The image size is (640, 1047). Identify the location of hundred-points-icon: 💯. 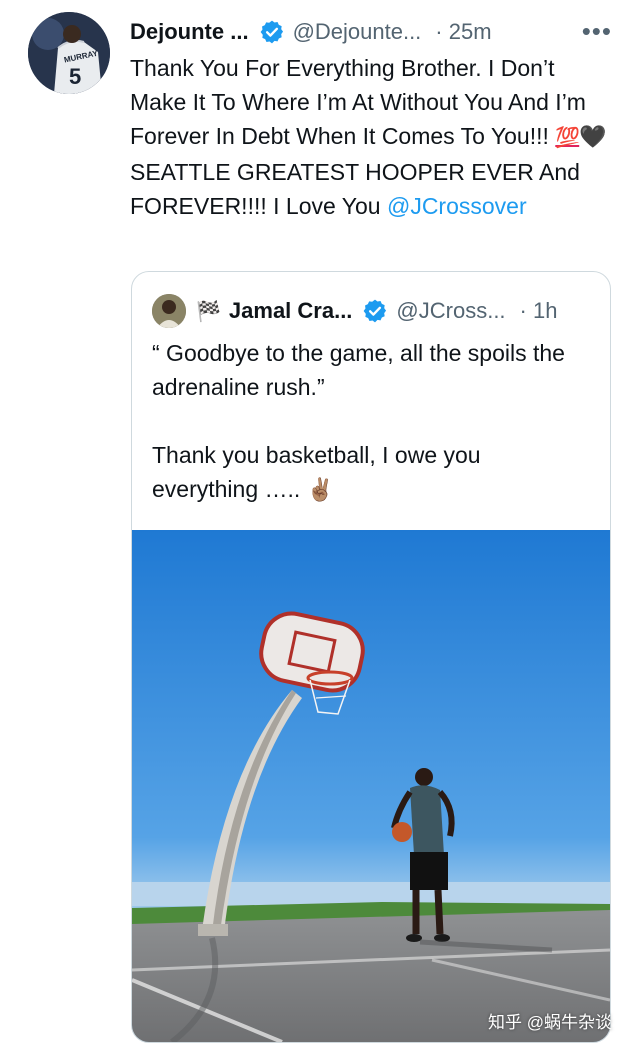
(567, 138).